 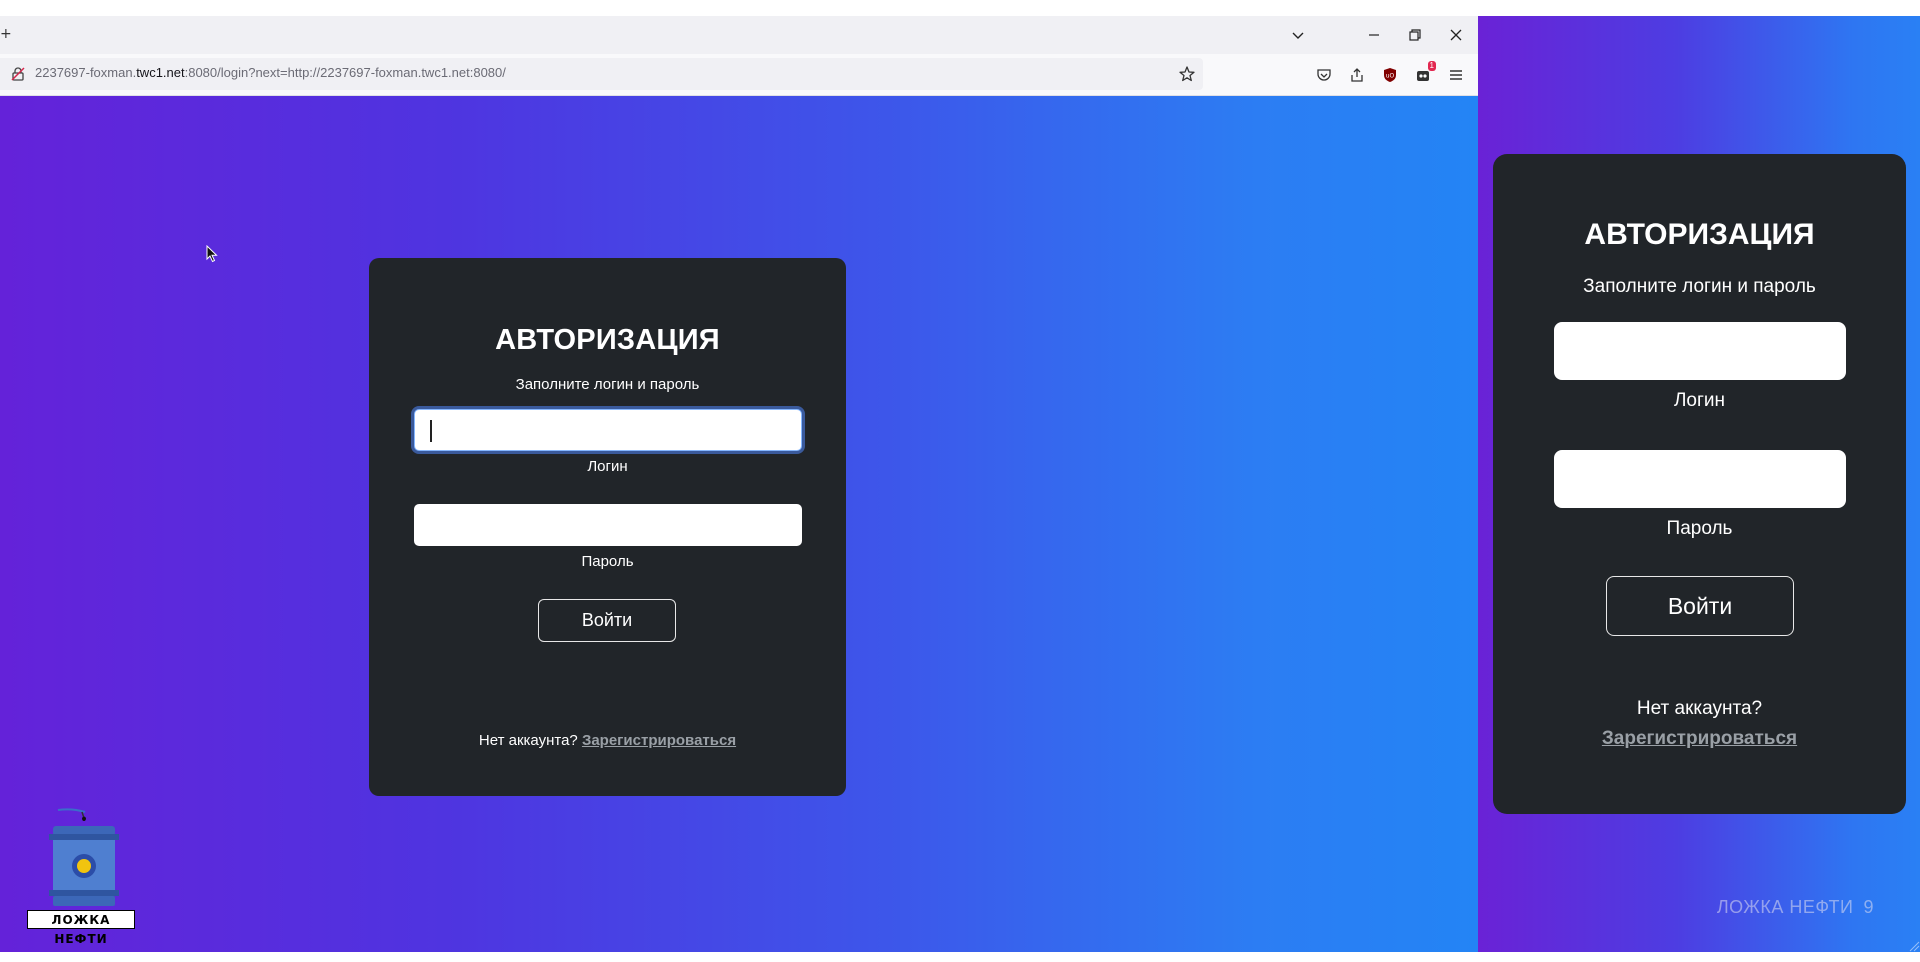 I want to click on ublock-shield-icon: uO, so click(x=1390, y=75).